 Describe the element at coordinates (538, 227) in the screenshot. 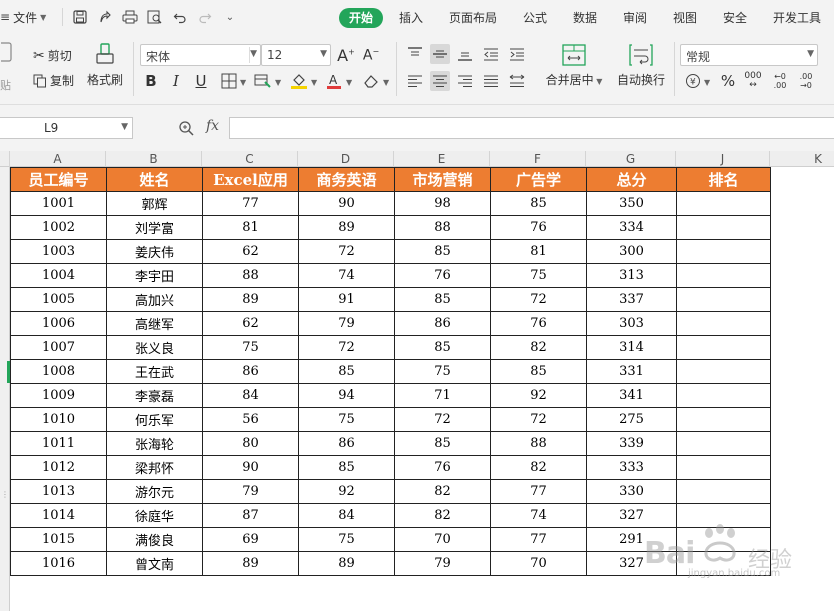

I see `table-cell: 76` at that location.